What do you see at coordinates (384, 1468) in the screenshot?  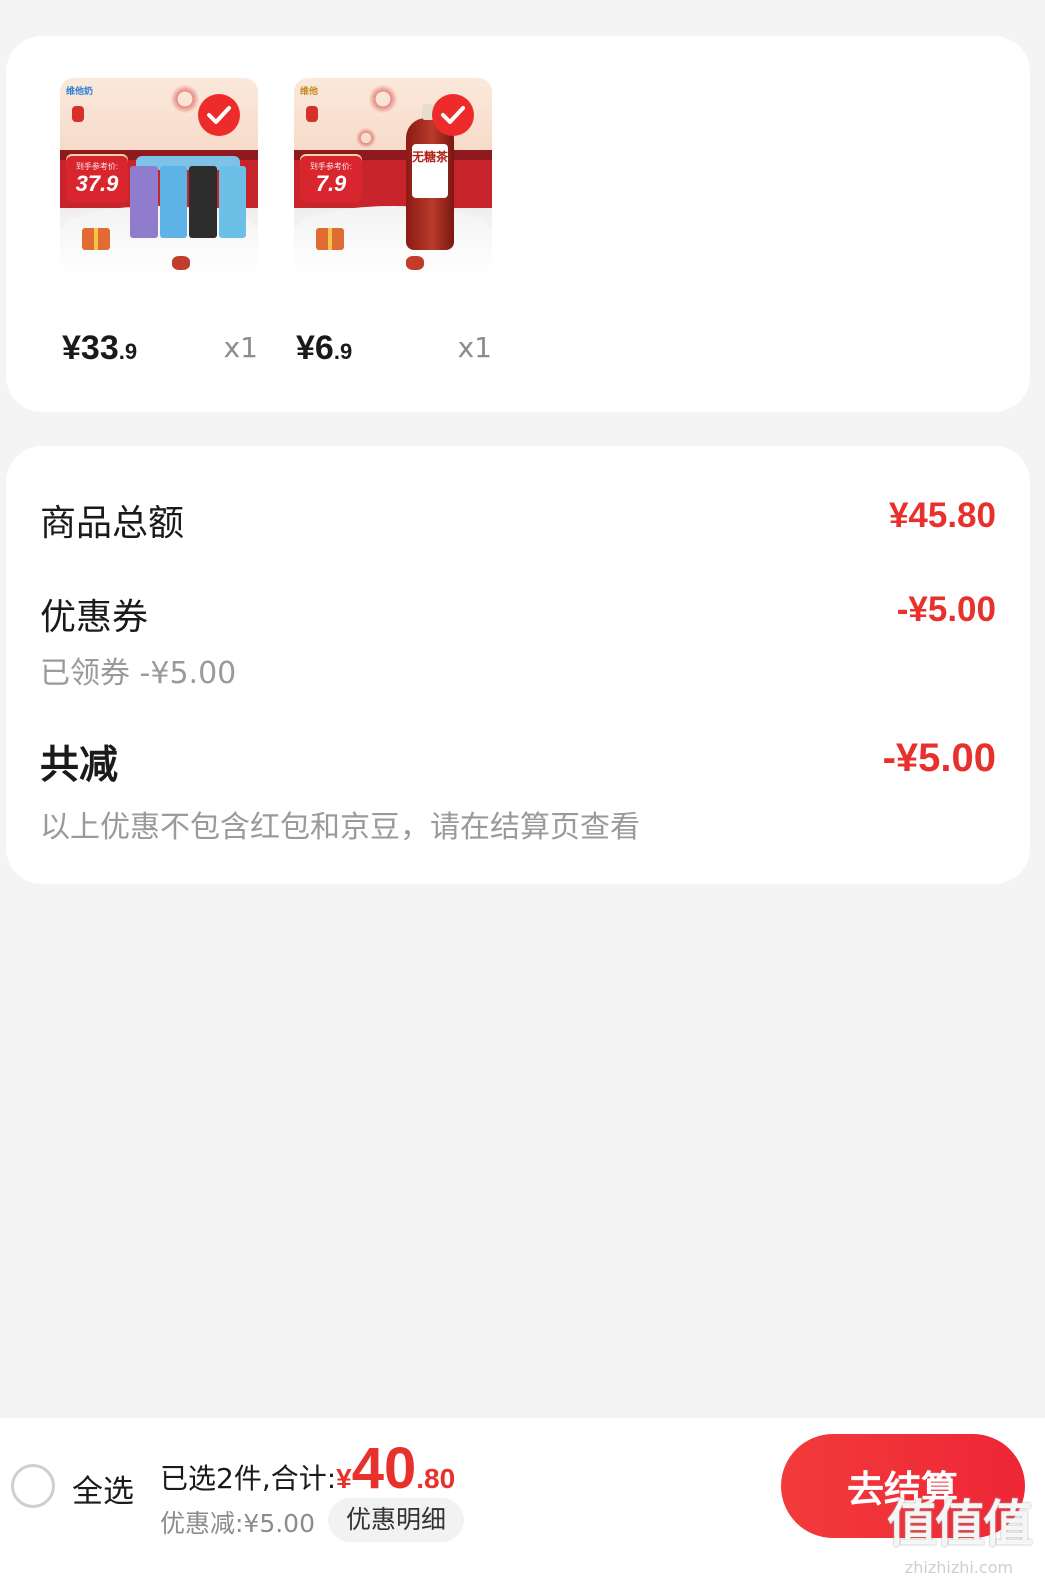 I see `total-integer: 40` at bounding box center [384, 1468].